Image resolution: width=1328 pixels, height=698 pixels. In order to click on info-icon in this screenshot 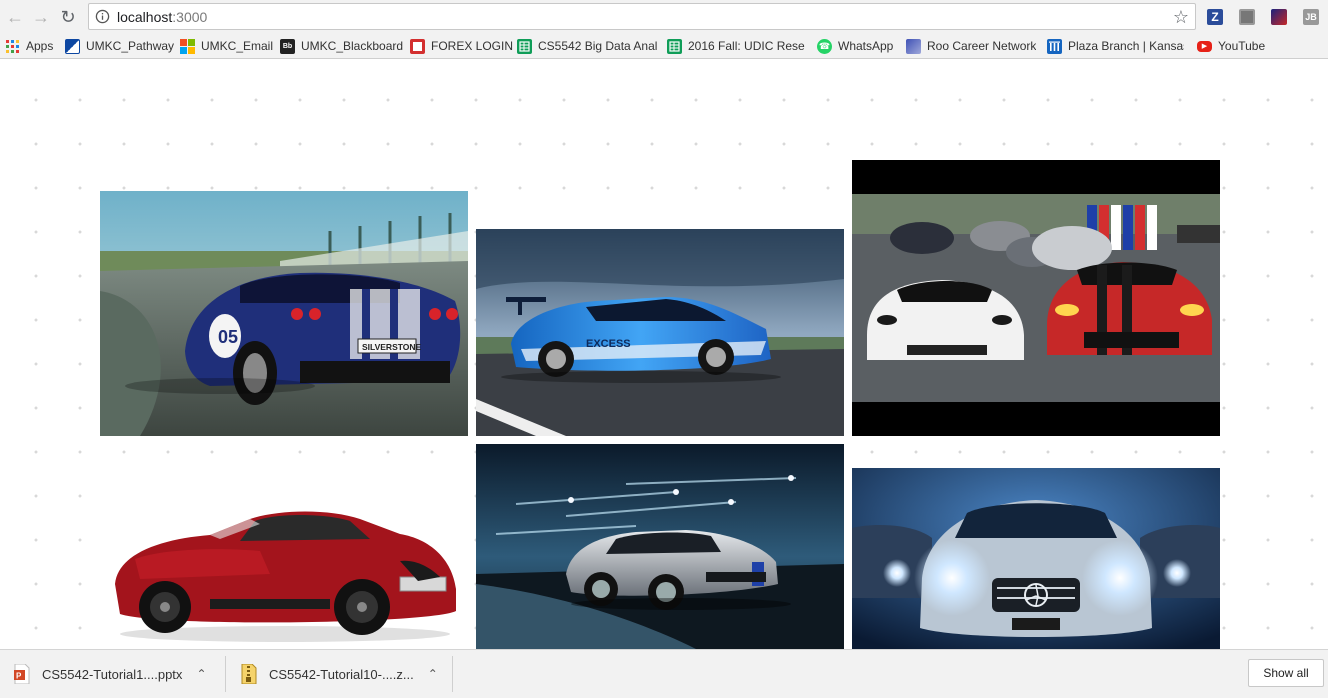, I will do `click(102, 16)`.